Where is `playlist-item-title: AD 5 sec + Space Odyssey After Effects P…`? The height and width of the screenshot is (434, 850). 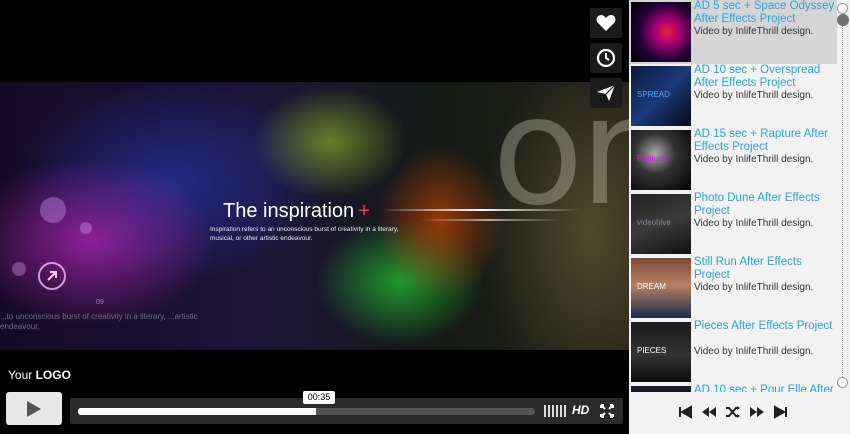
playlist-item-title: AD 5 sec + Space Odyssey After Effects P… is located at coordinates (765, 12).